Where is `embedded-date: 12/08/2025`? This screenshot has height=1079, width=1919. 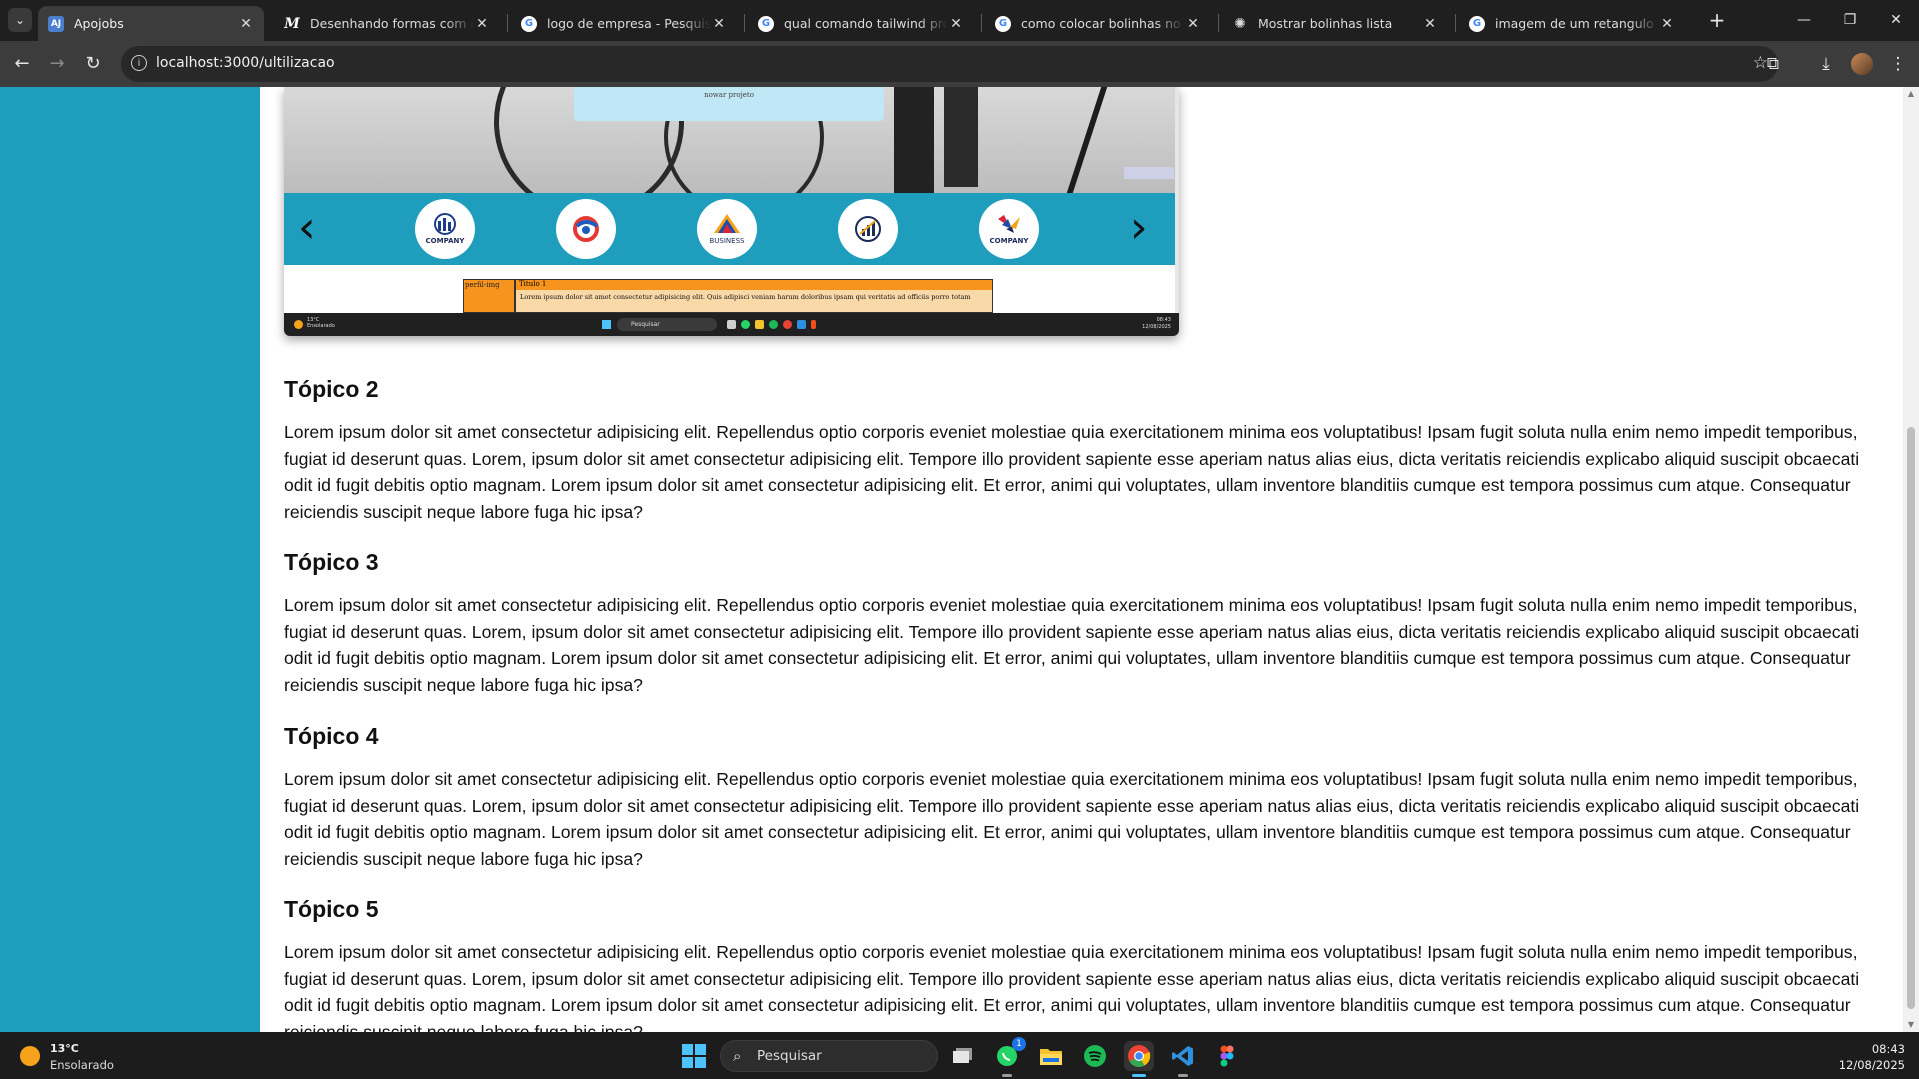 embedded-date: 12/08/2025 is located at coordinates (1156, 327).